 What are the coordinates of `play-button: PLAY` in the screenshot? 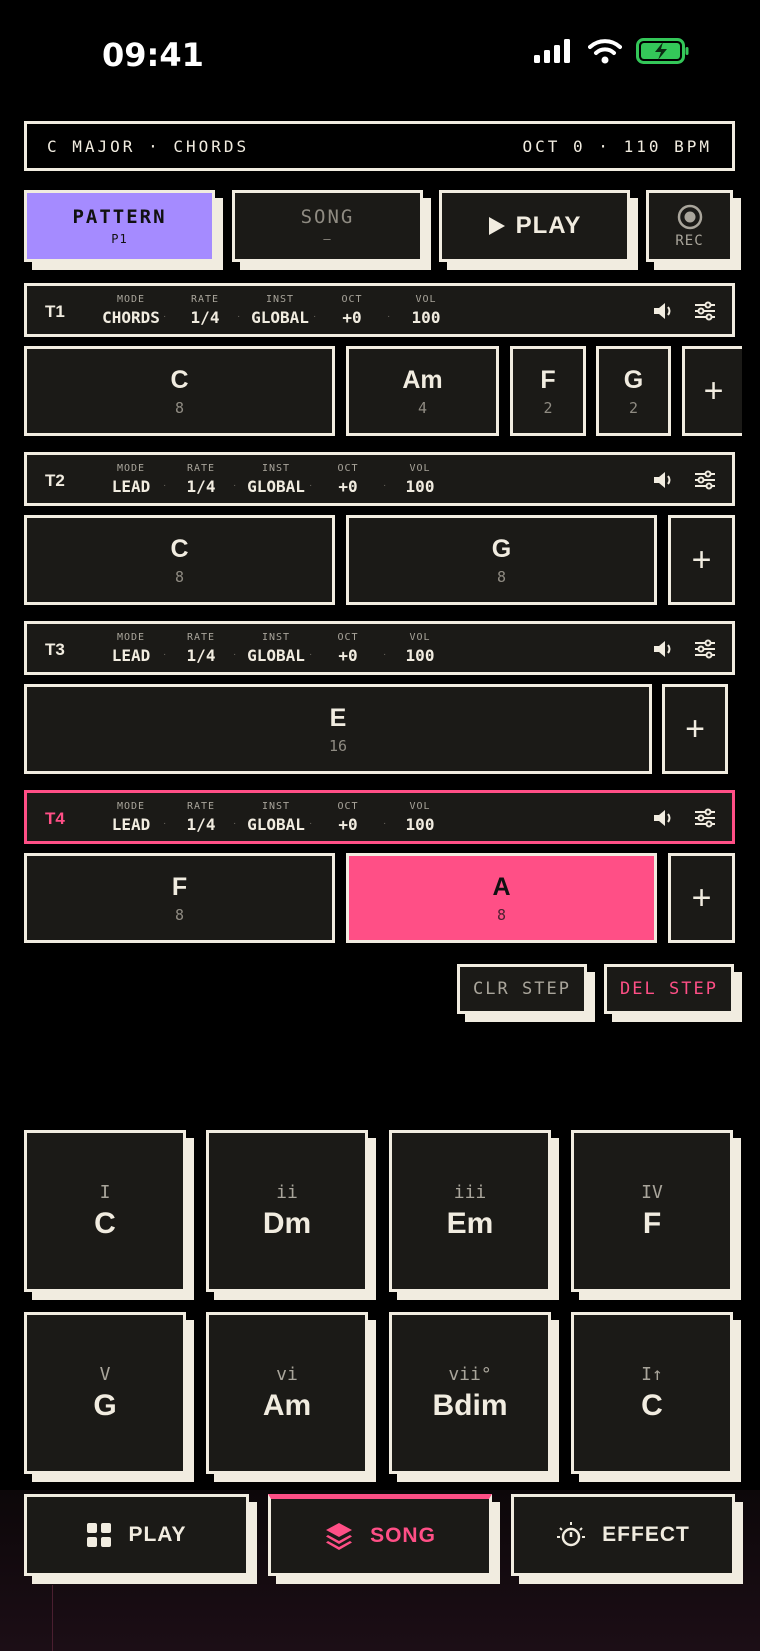 It's located at (534, 226).